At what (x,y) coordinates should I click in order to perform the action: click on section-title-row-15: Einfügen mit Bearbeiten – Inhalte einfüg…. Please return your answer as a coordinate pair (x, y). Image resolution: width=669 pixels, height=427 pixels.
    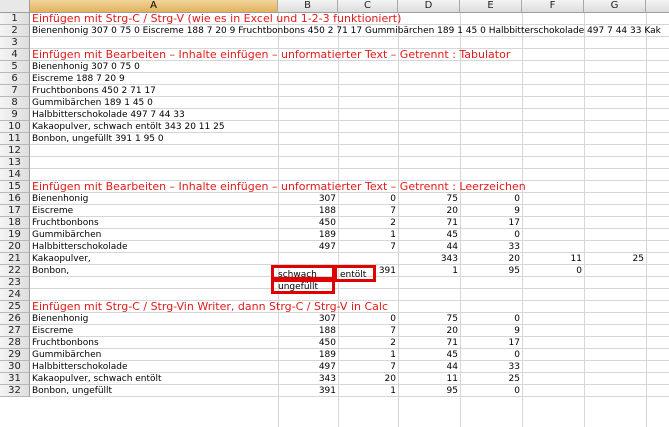
    Looking at the image, I should click on (279, 187).